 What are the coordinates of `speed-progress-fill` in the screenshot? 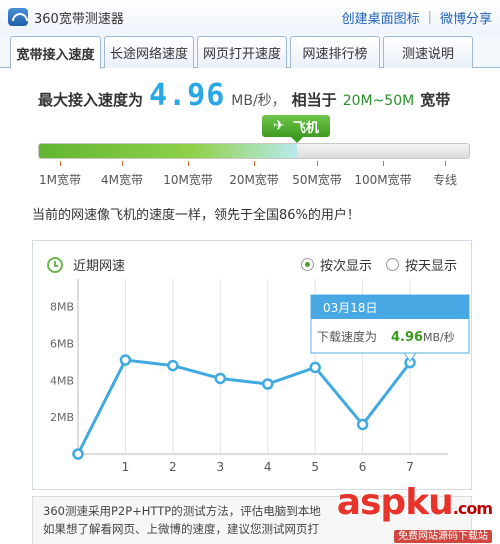 It's located at (168, 151).